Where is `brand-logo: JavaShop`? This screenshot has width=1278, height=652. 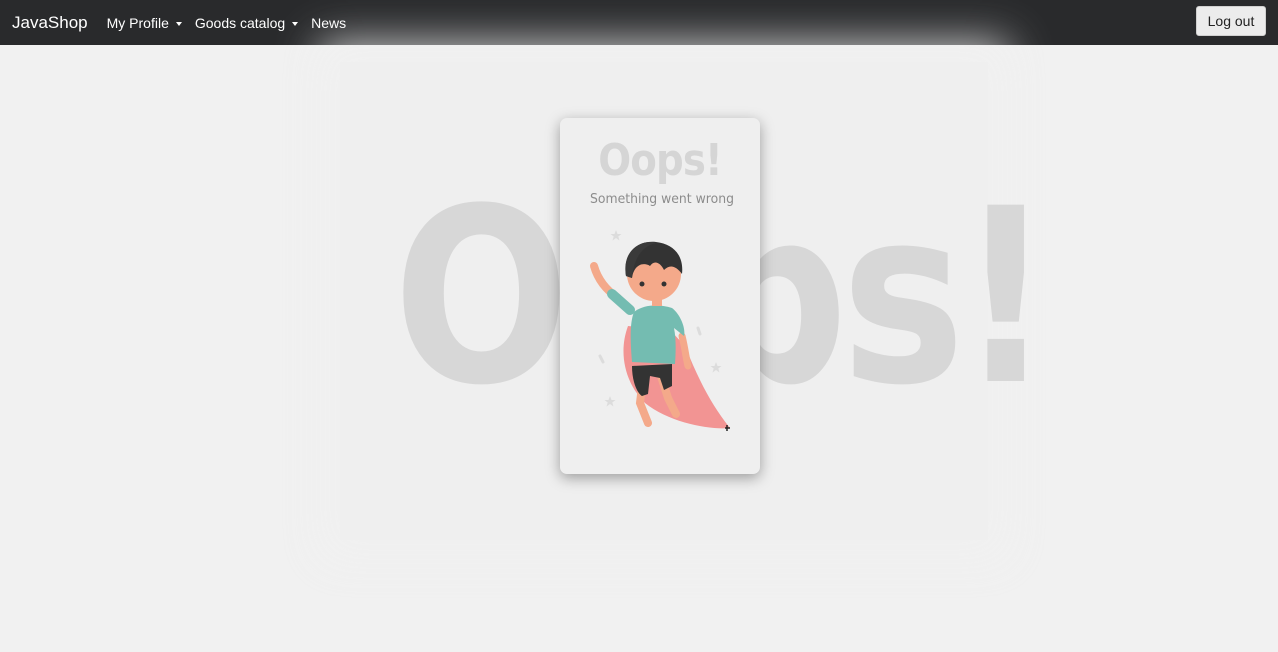
brand-logo: JavaShop is located at coordinates (50, 23).